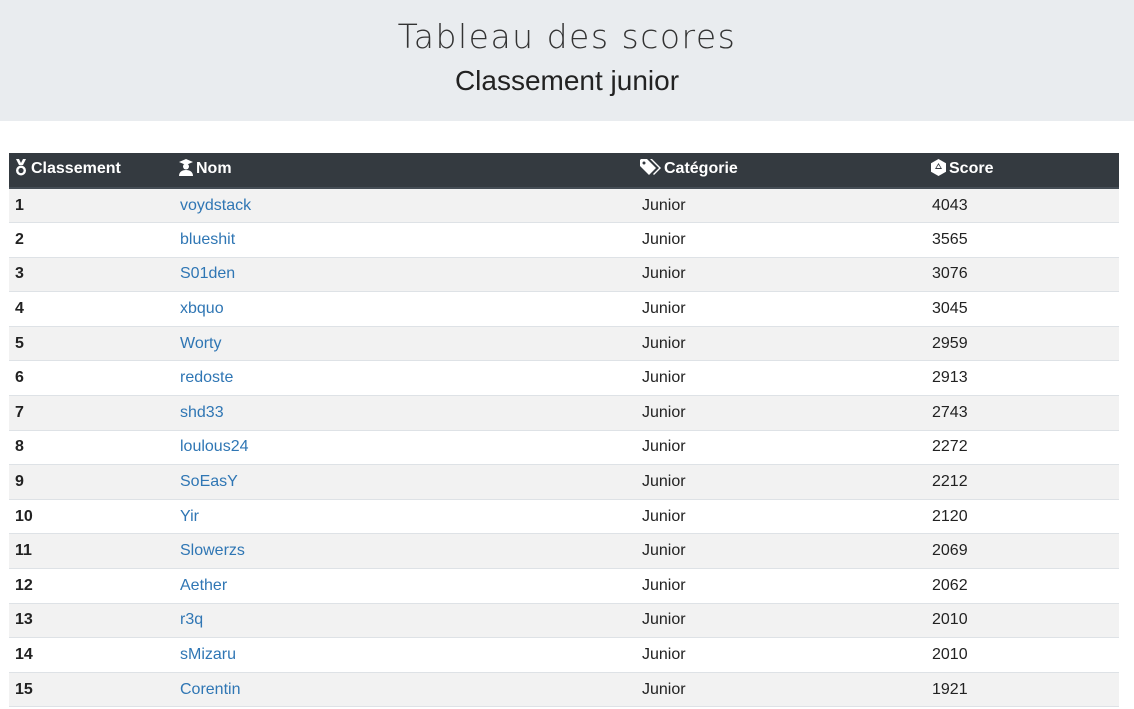  Describe the element at coordinates (1022, 378) in the screenshot. I see `score-cell: 2913` at that location.